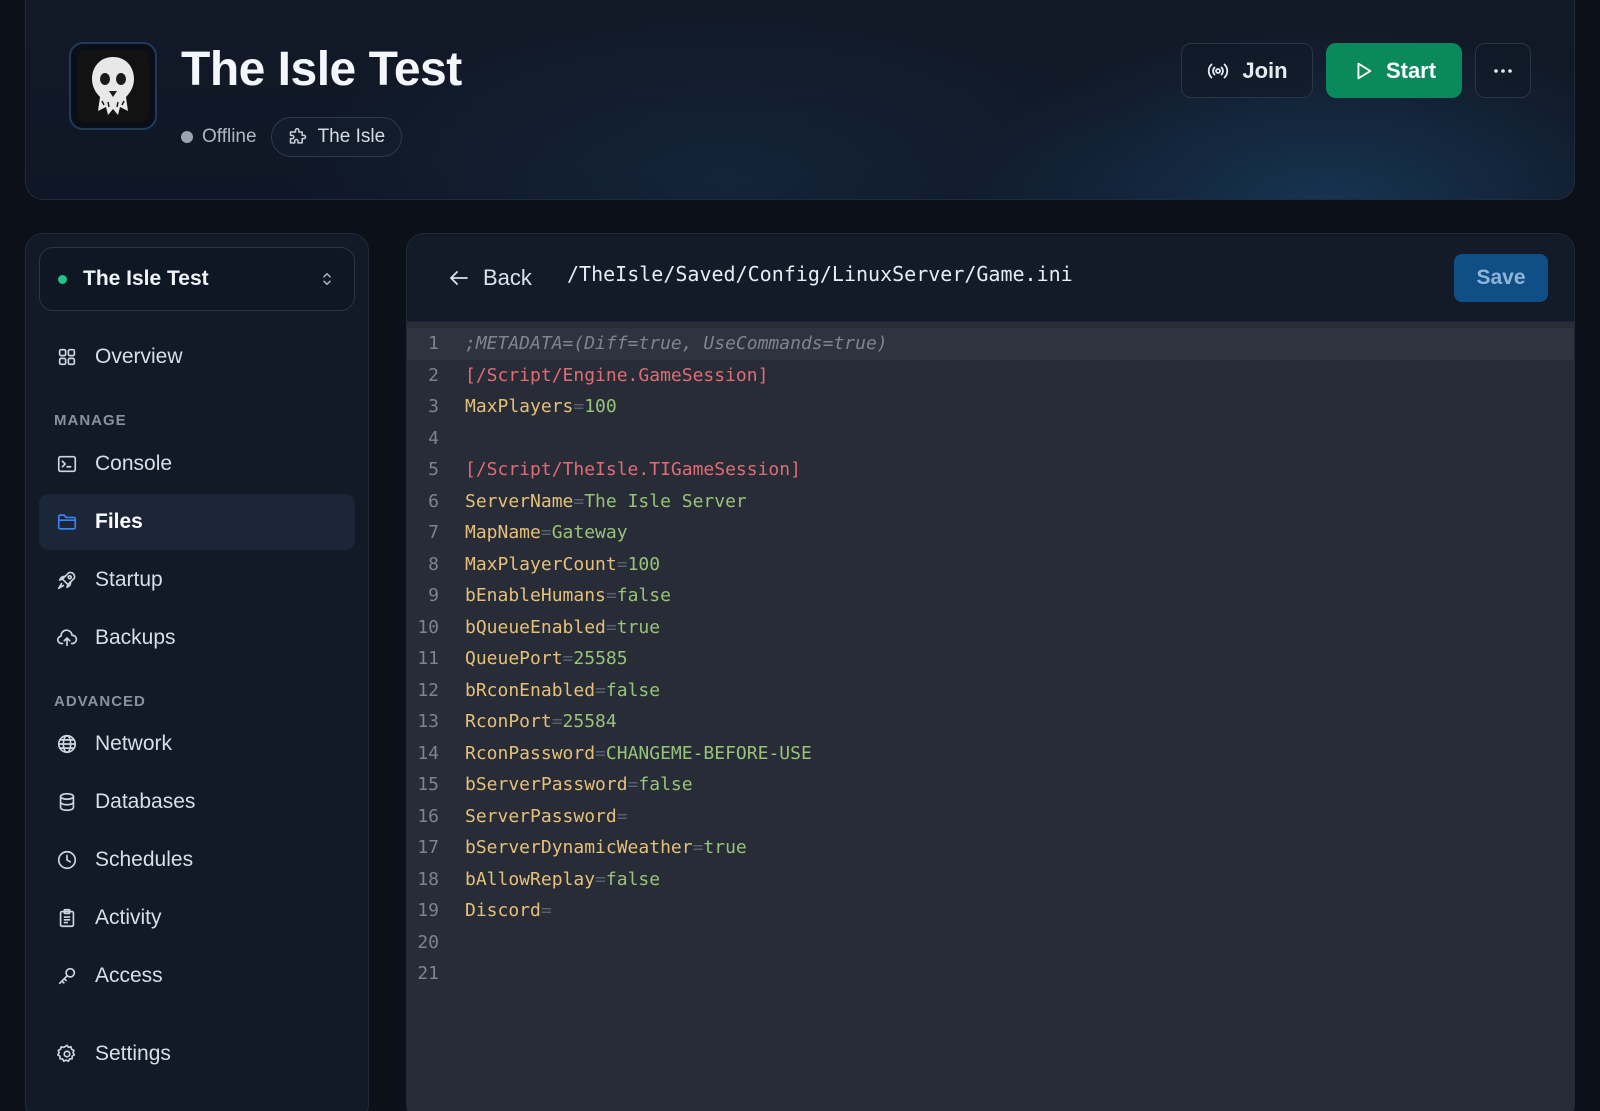  I want to click on join-button: Join, so click(1247, 70).